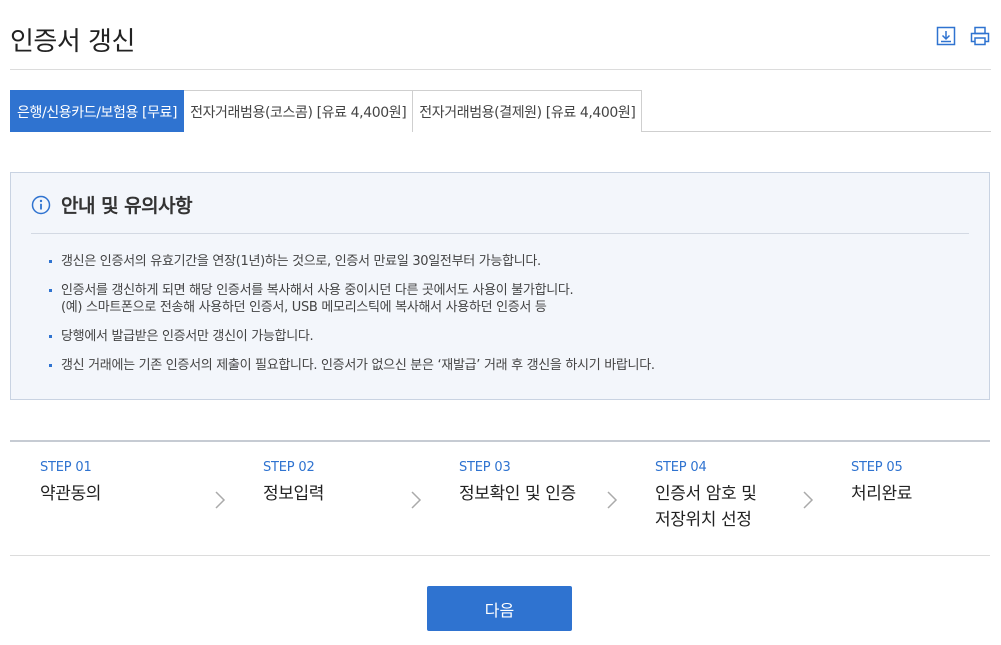  I want to click on tab-kftc-paid: 전자거래범용(결제원) [유료 4,400원], so click(528, 111).